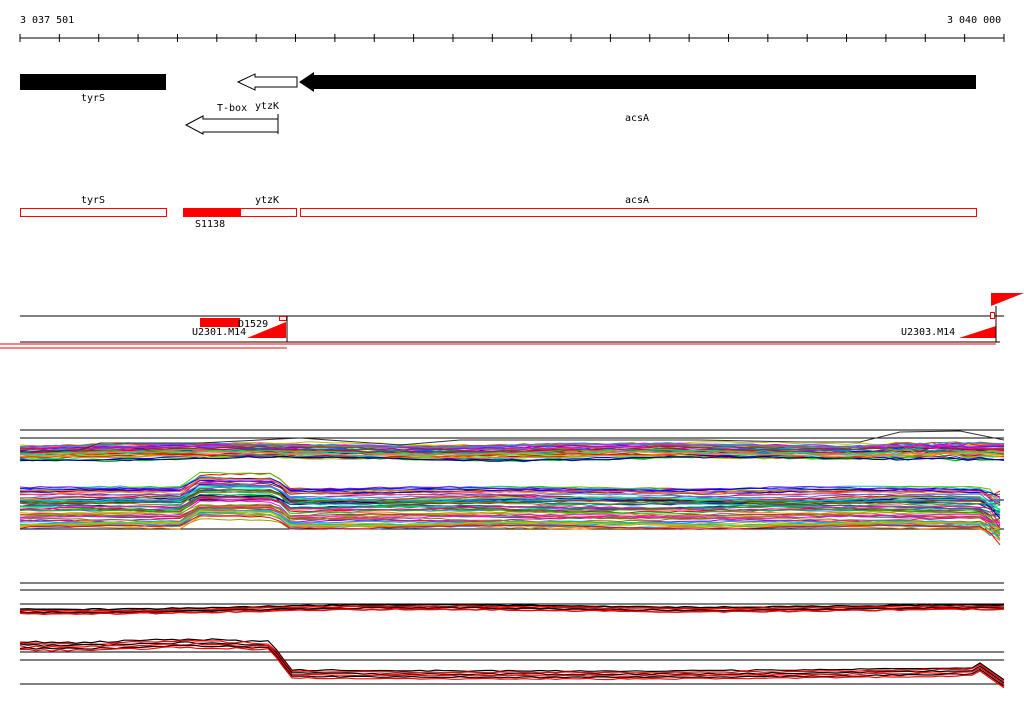 This screenshot has width=1024, height=719. I want to click on ruler-end-label: 3 040 000, so click(974, 20).